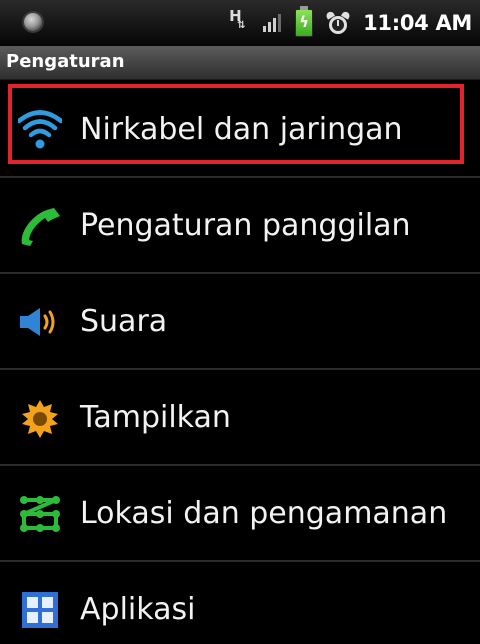 The image size is (480, 644). I want to click on settings-item-location-security: Lokasi dan pengamanan, so click(240, 514).